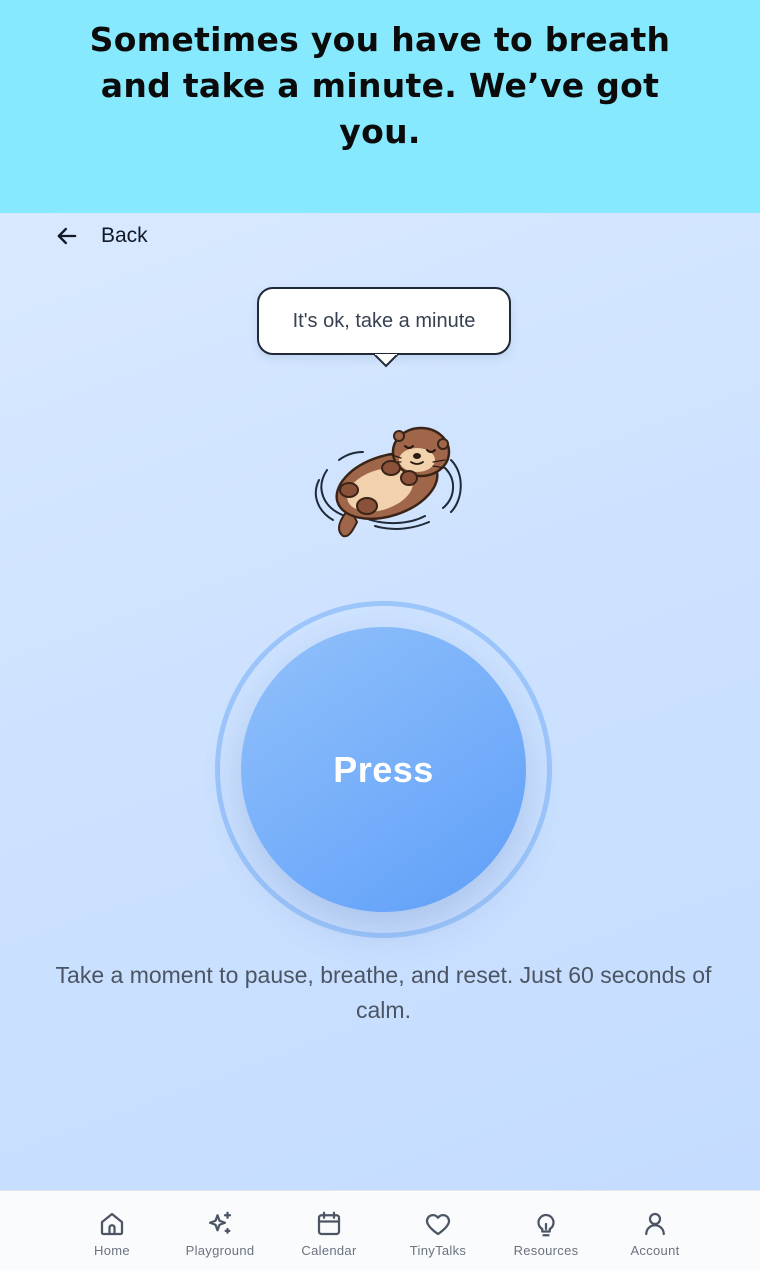 This screenshot has width=760, height=1270. I want to click on calendar-icon, so click(329, 1223).